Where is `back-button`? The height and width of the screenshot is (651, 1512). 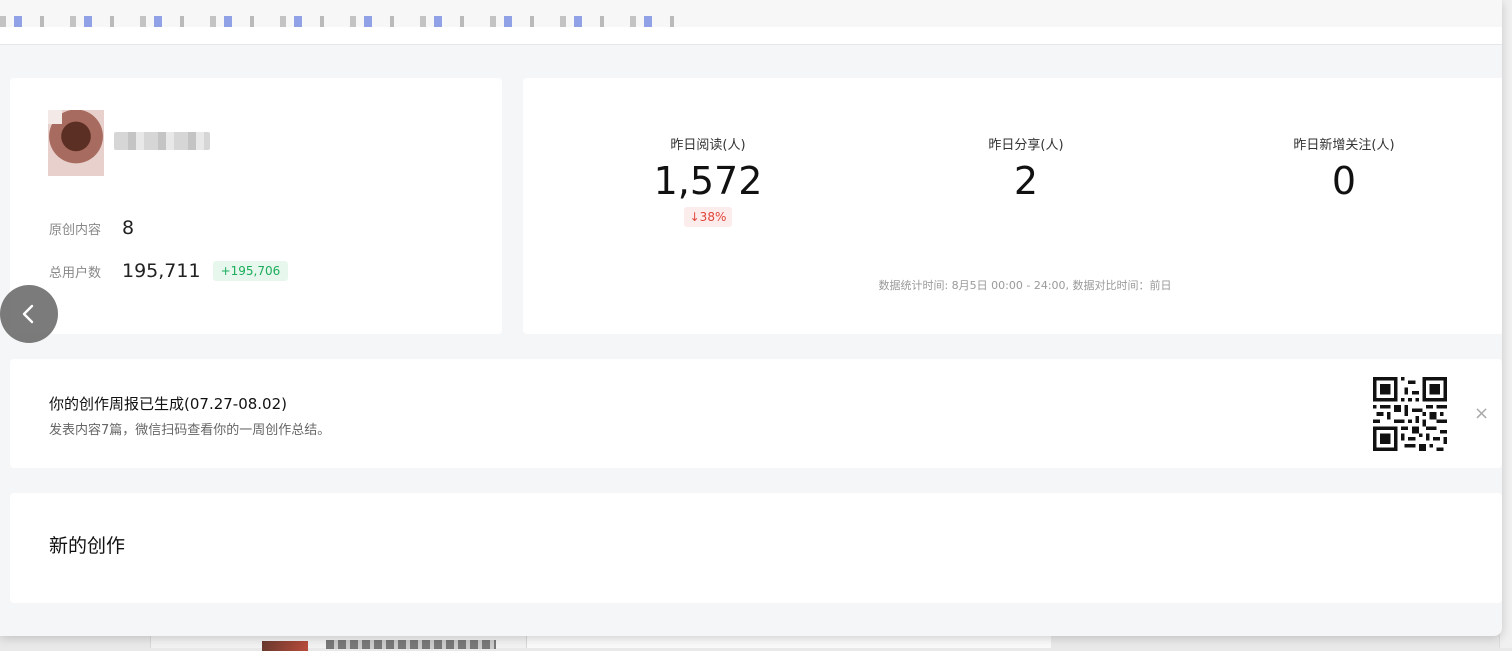 back-button is located at coordinates (29, 314).